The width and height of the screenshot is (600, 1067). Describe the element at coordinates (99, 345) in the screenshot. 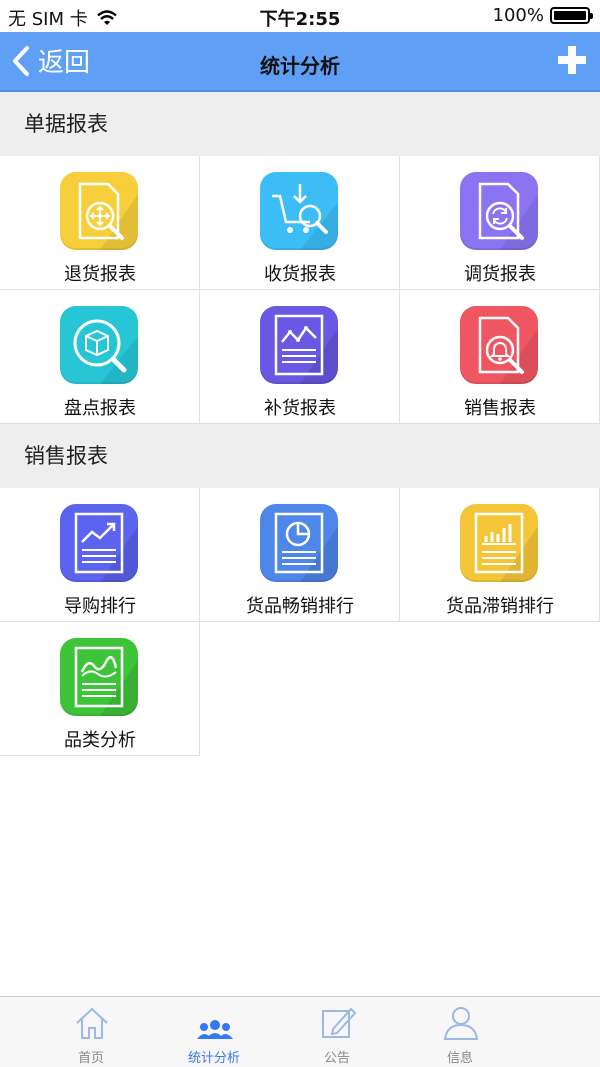

I see `box-search-icon` at that location.